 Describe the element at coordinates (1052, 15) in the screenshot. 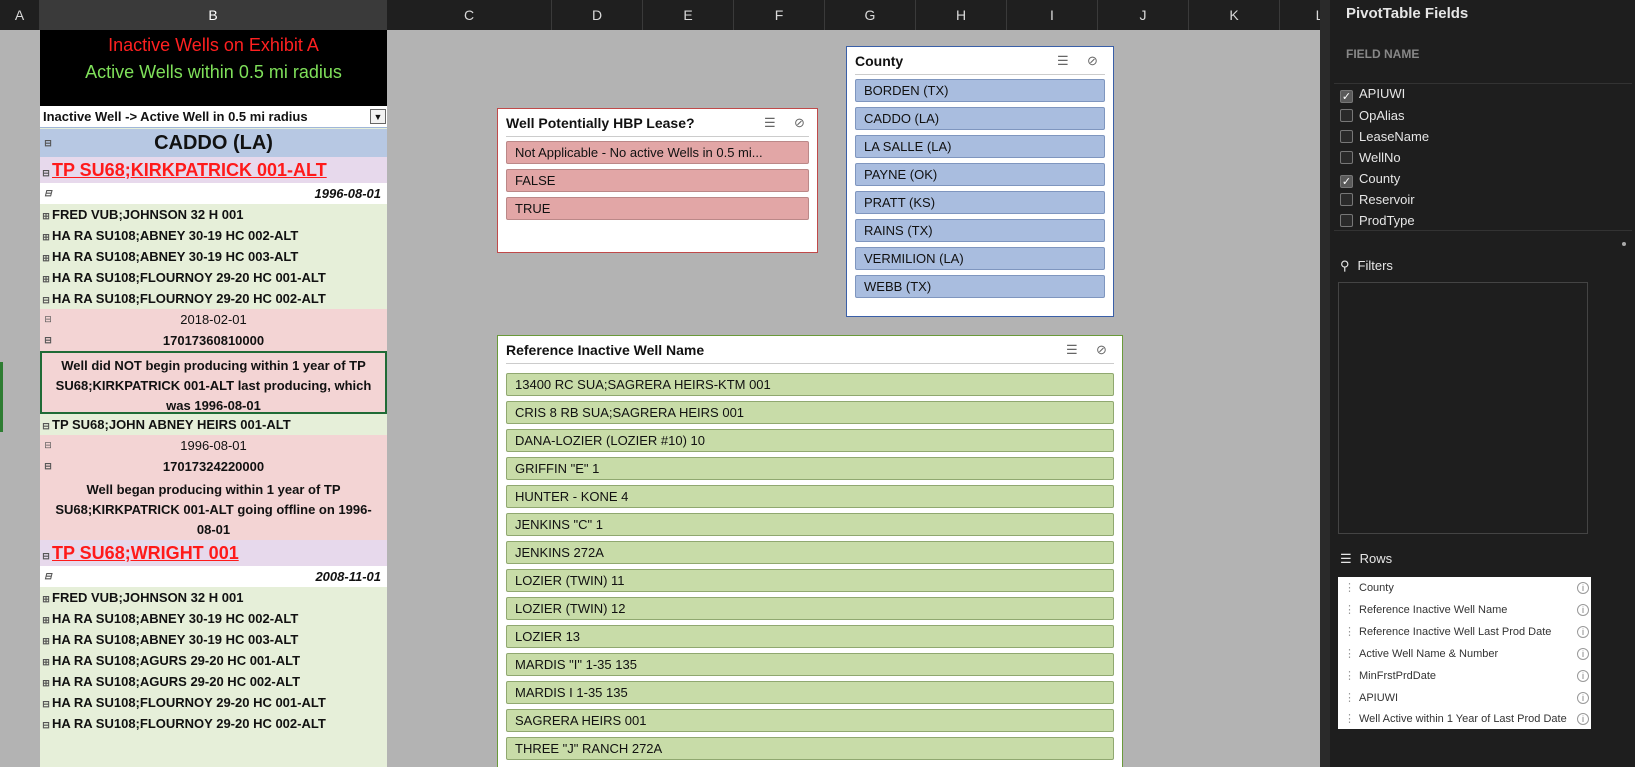

I see `column-header-I: I` at that location.